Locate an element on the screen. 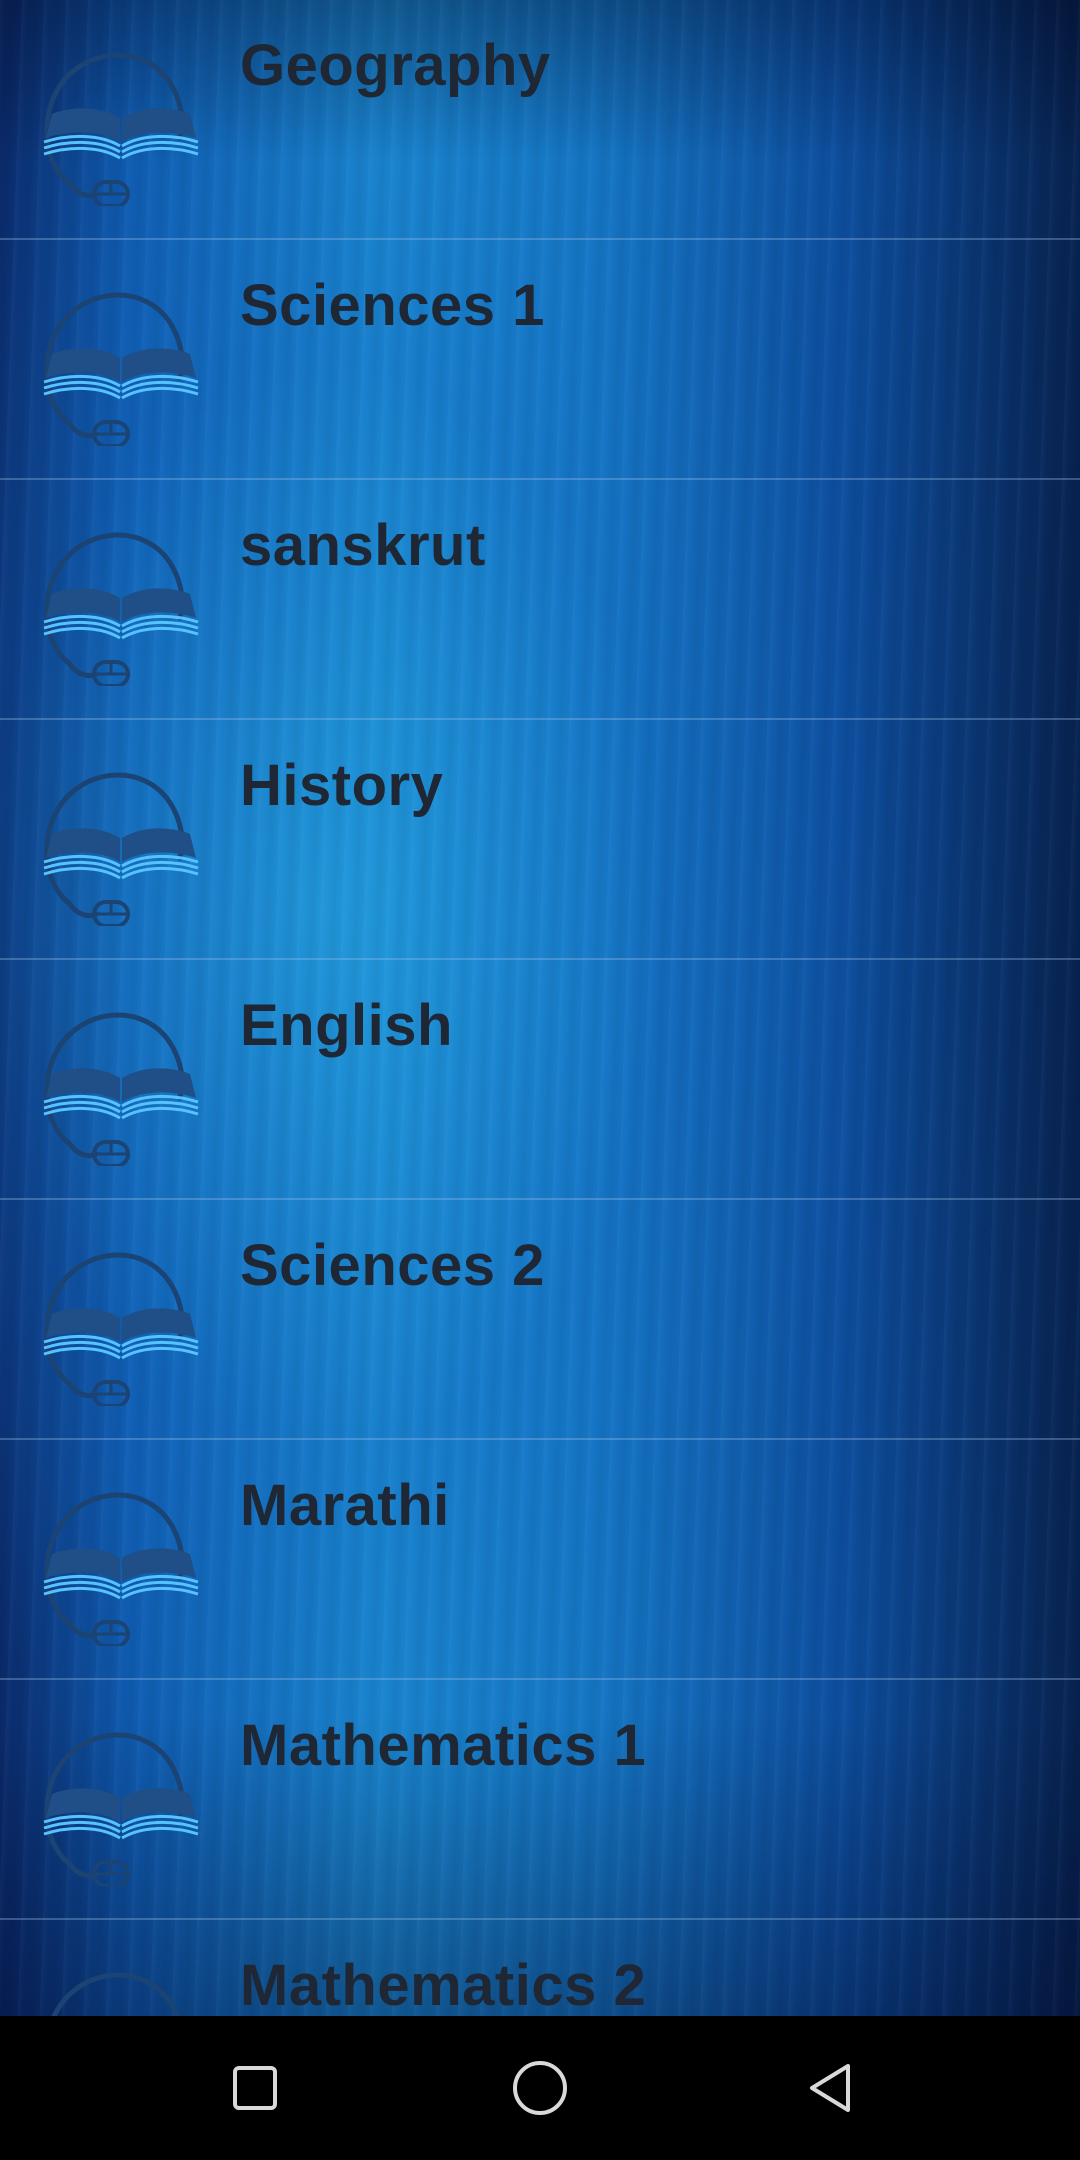 The height and width of the screenshot is (2160, 1080). list-item-geography: Geography is located at coordinates (540, 120).